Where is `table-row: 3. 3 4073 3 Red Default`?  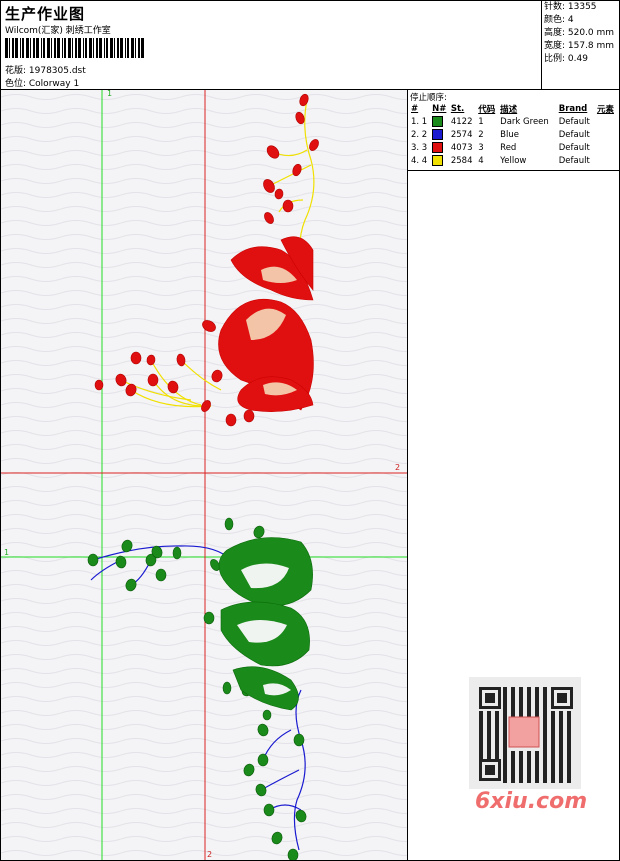 table-row: 3. 3 4073 3 Red Default is located at coordinates (514, 147).